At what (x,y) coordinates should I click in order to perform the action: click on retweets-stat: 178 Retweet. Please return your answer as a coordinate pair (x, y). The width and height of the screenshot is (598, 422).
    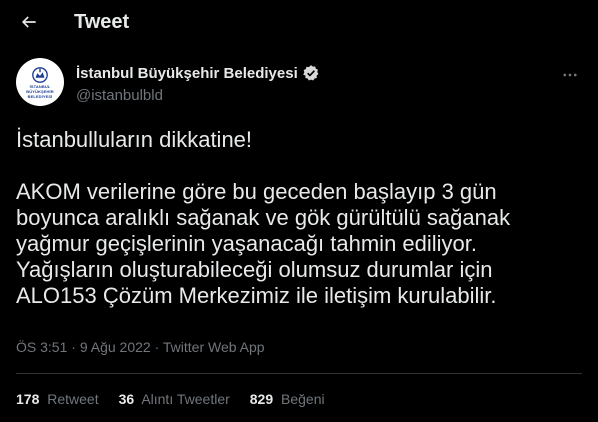
    Looking at the image, I should click on (57, 399).